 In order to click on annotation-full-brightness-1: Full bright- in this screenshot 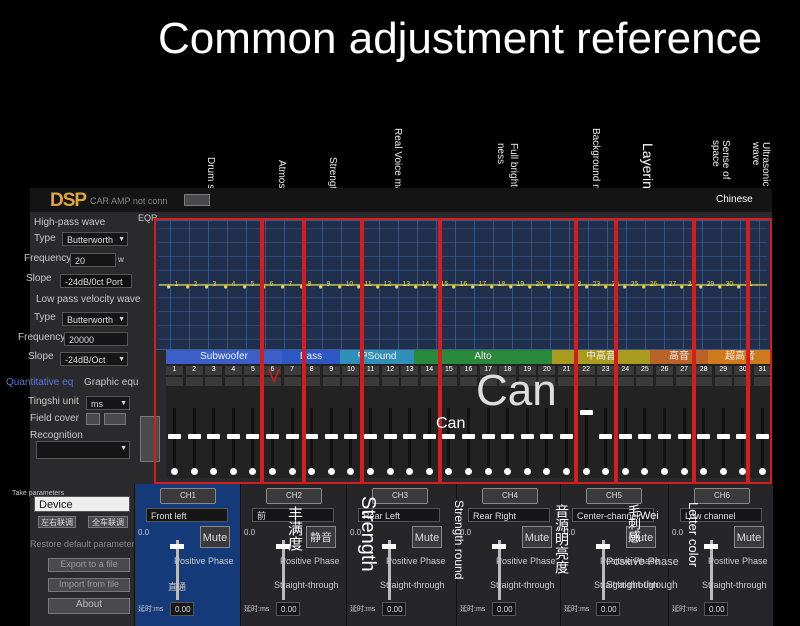, I will do `click(513, 167)`.